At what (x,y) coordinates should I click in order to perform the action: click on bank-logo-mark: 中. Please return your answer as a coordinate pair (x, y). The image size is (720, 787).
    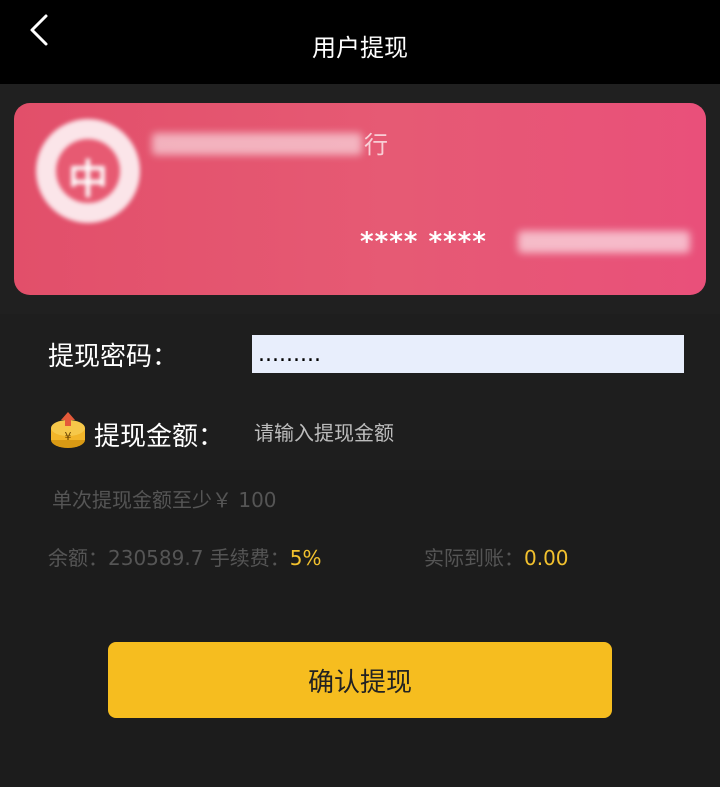
    Looking at the image, I should click on (88, 171).